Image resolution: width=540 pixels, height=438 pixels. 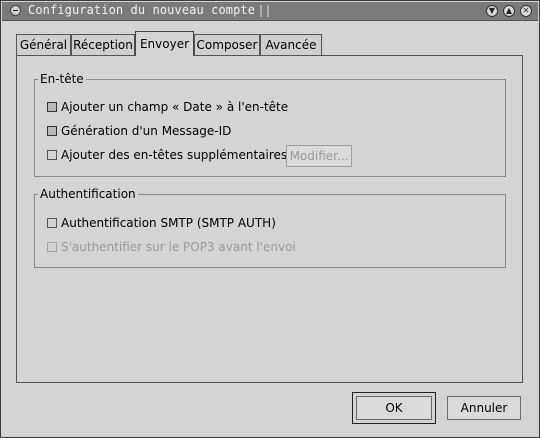 What do you see at coordinates (484, 408) in the screenshot?
I see `cancel-button: Annuler` at bounding box center [484, 408].